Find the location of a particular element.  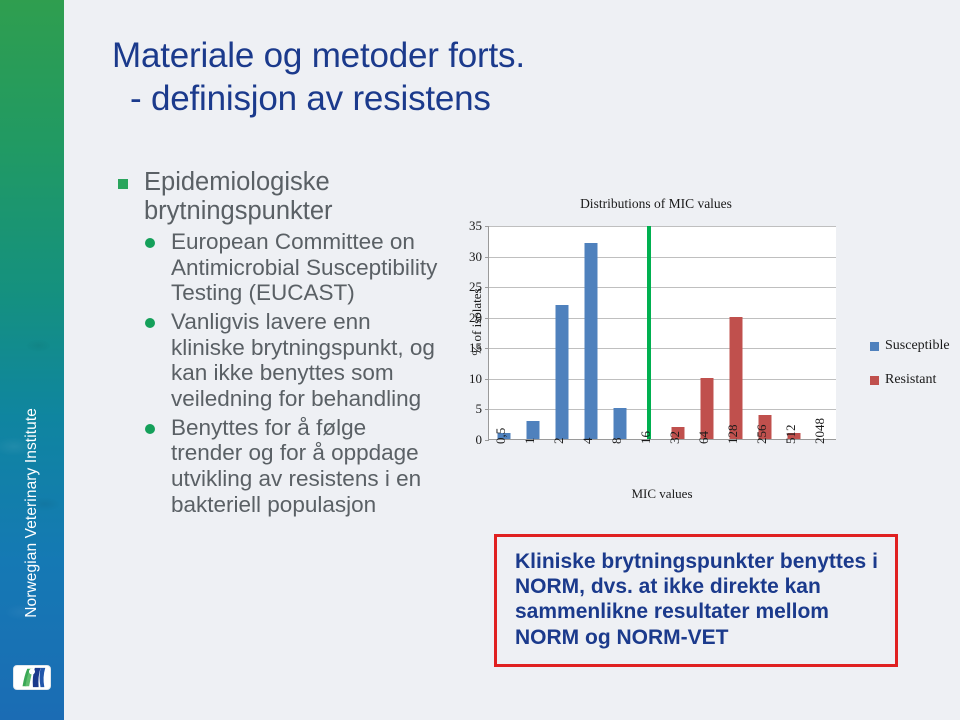

y-axis-tick-label: 25 is located at coordinates (475, 287).